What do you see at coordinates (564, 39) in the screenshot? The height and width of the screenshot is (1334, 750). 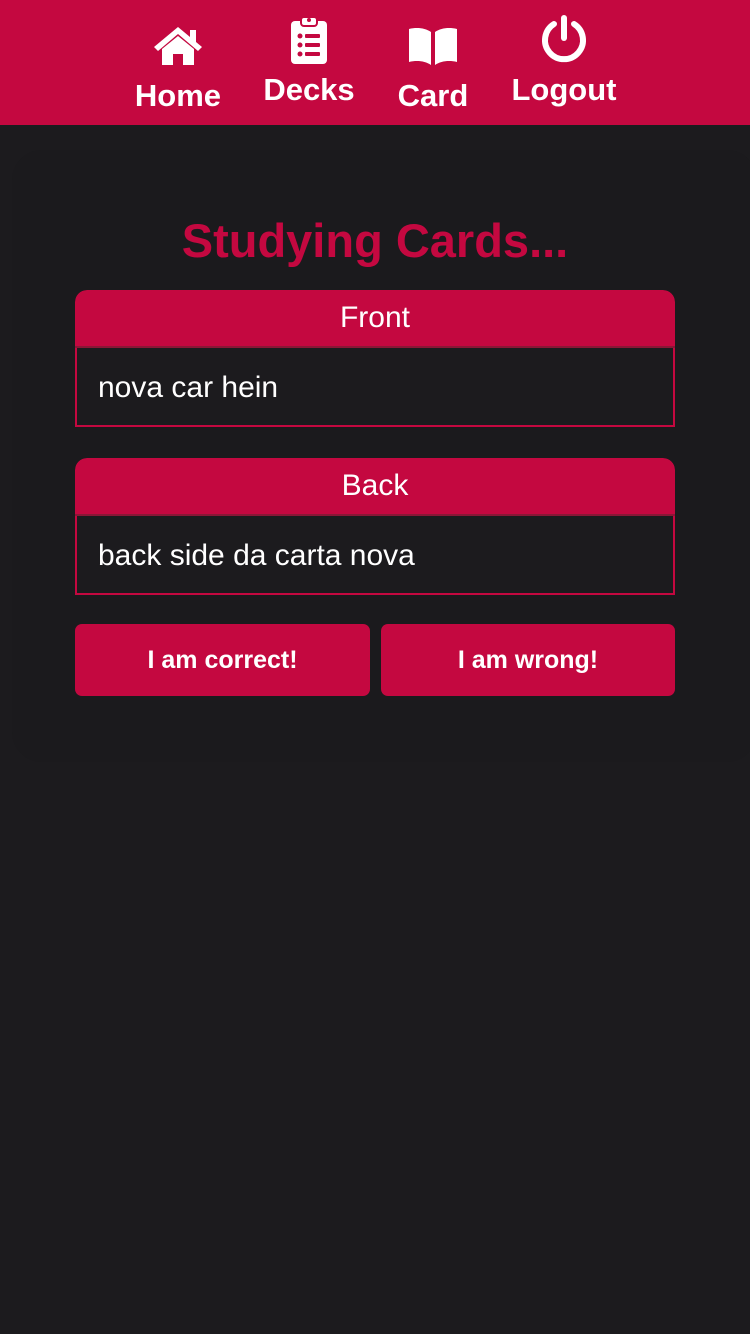 I see `power-icon` at bounding box center [564, 39].